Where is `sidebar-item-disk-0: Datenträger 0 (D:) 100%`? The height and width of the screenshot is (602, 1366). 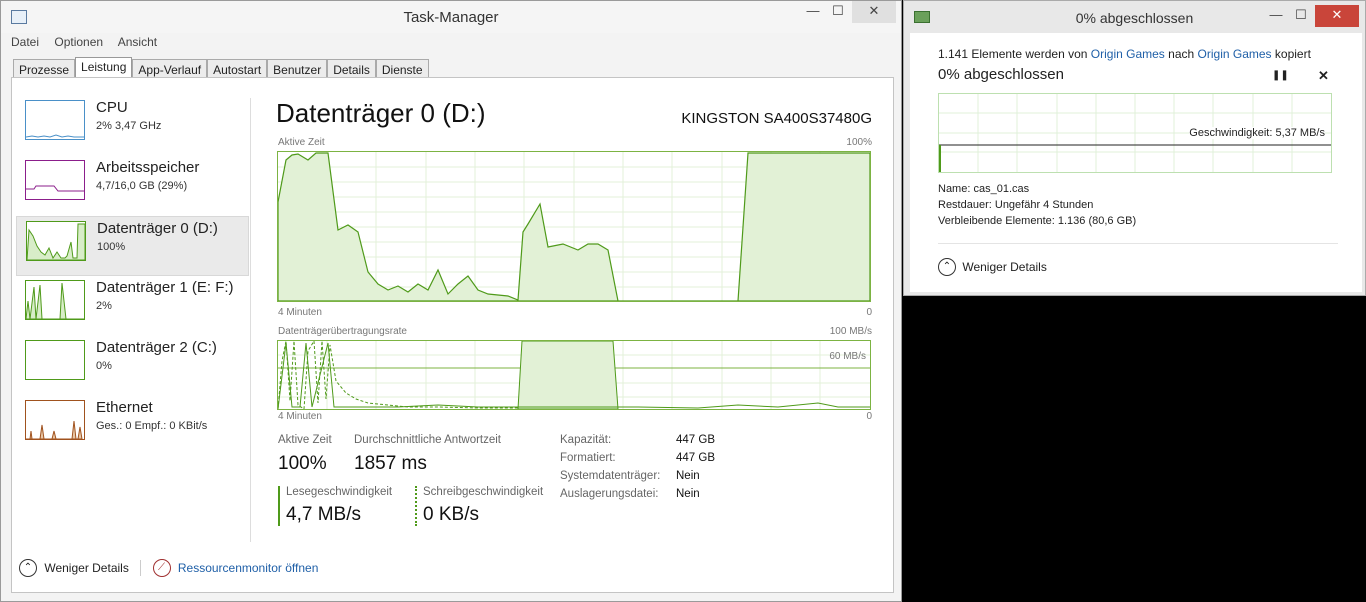
sidebar-item-disk-0: Datenträger 0 (D:) 100% is located at coordinates (132, 246).